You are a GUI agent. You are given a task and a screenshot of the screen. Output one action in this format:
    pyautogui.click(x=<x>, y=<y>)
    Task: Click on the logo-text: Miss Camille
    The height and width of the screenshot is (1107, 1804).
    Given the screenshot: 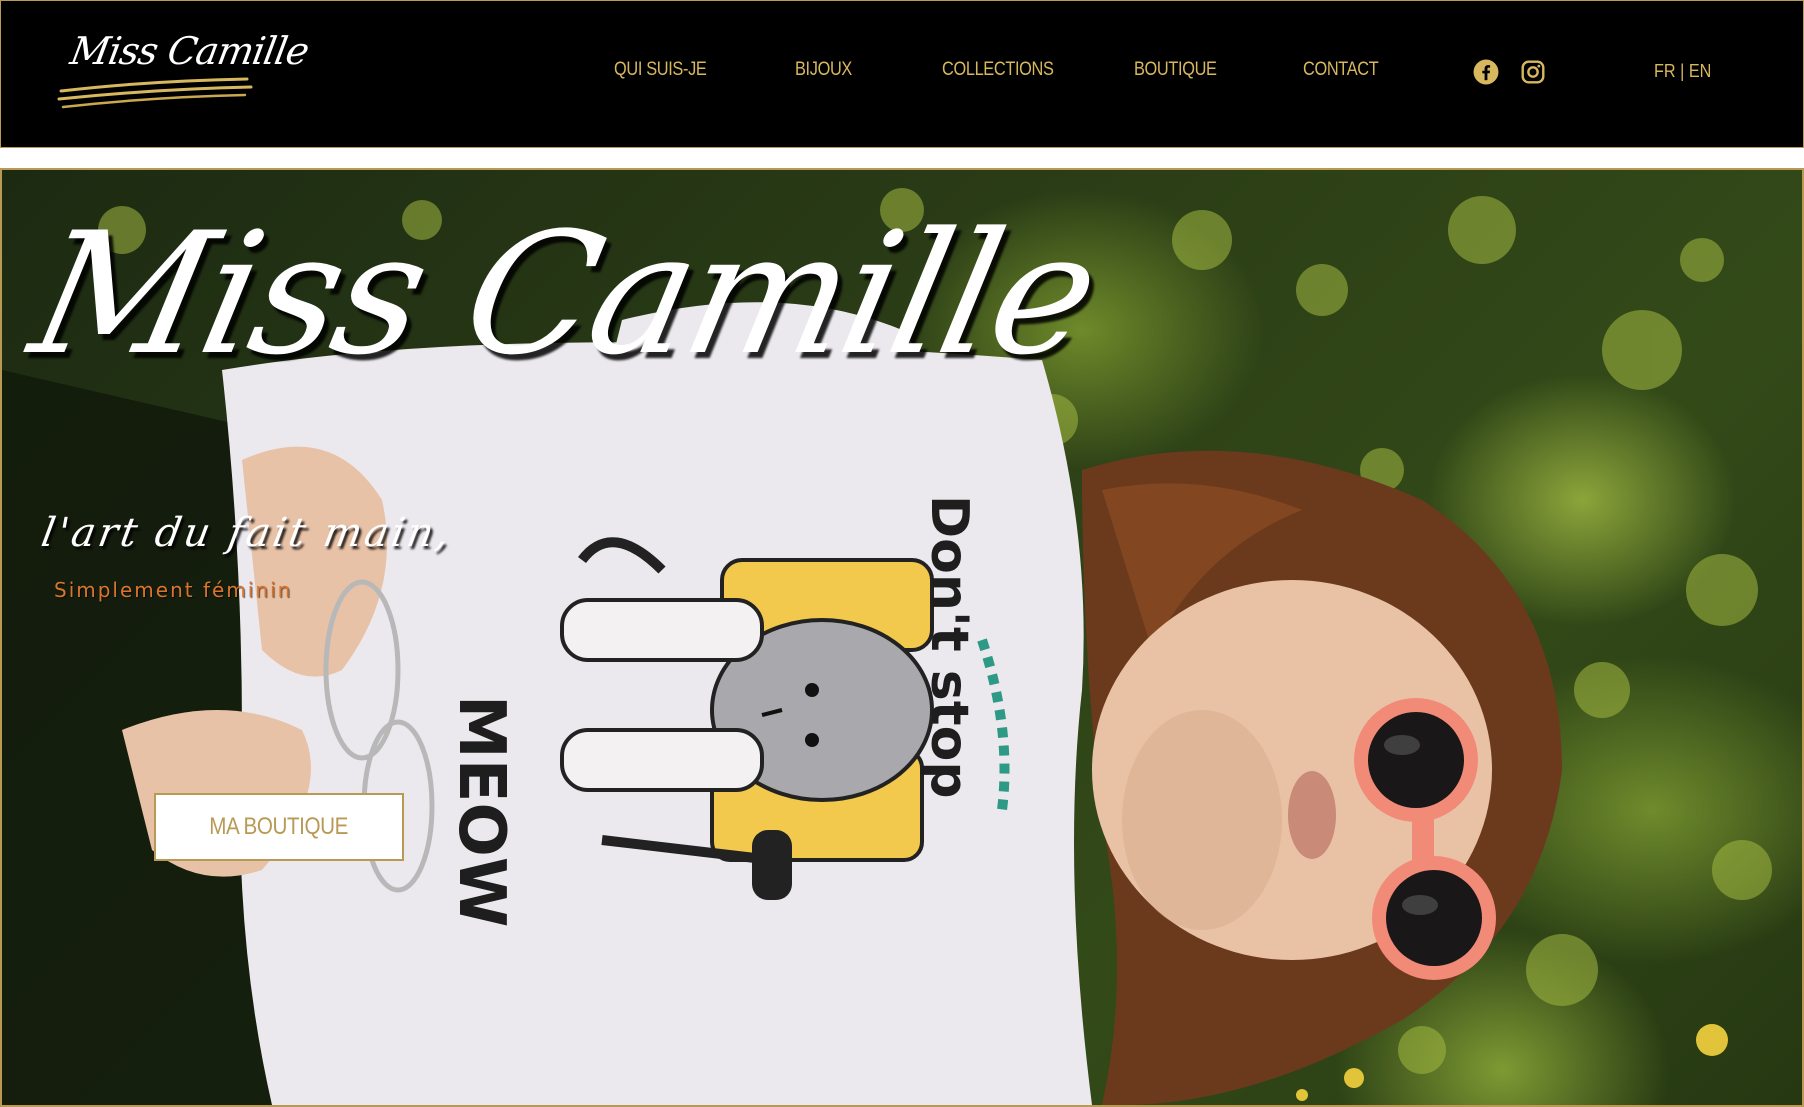 What is the action you would take?
    pyautogui.click(x=189, y=51)
    